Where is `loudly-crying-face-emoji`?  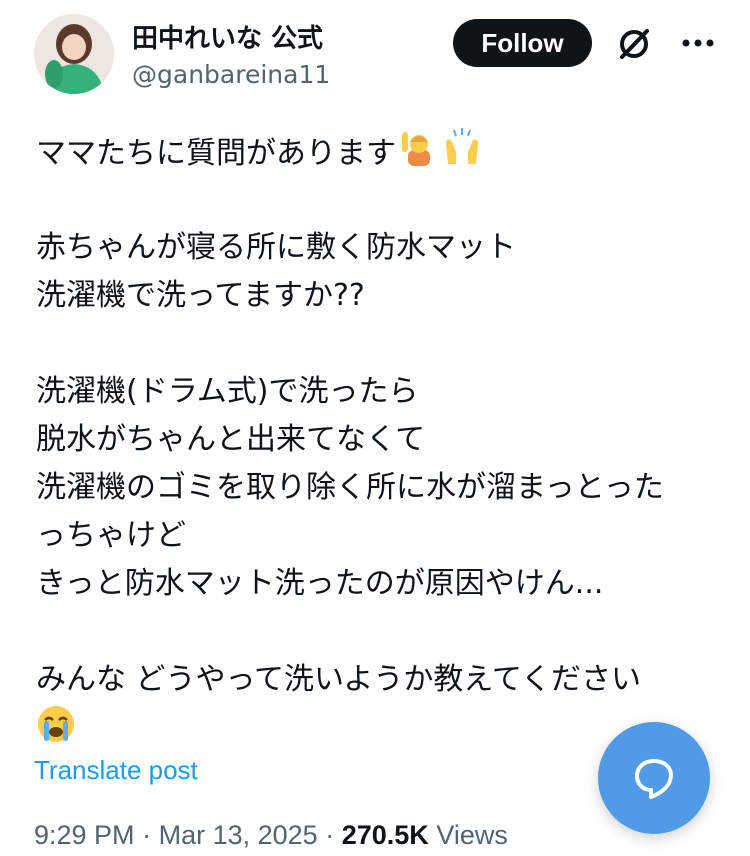
loudly-crying-face-emoji is located at coordinates (56, 731).